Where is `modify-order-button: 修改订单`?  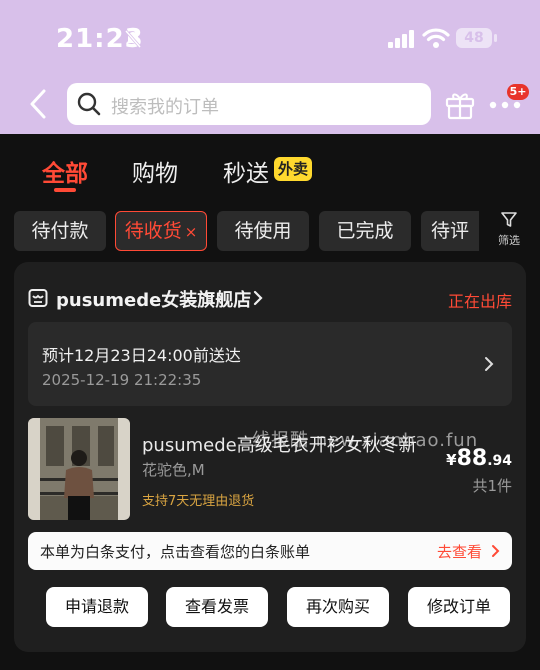 modify-order-button: 修改订单 is located at coordinates (459, 607).